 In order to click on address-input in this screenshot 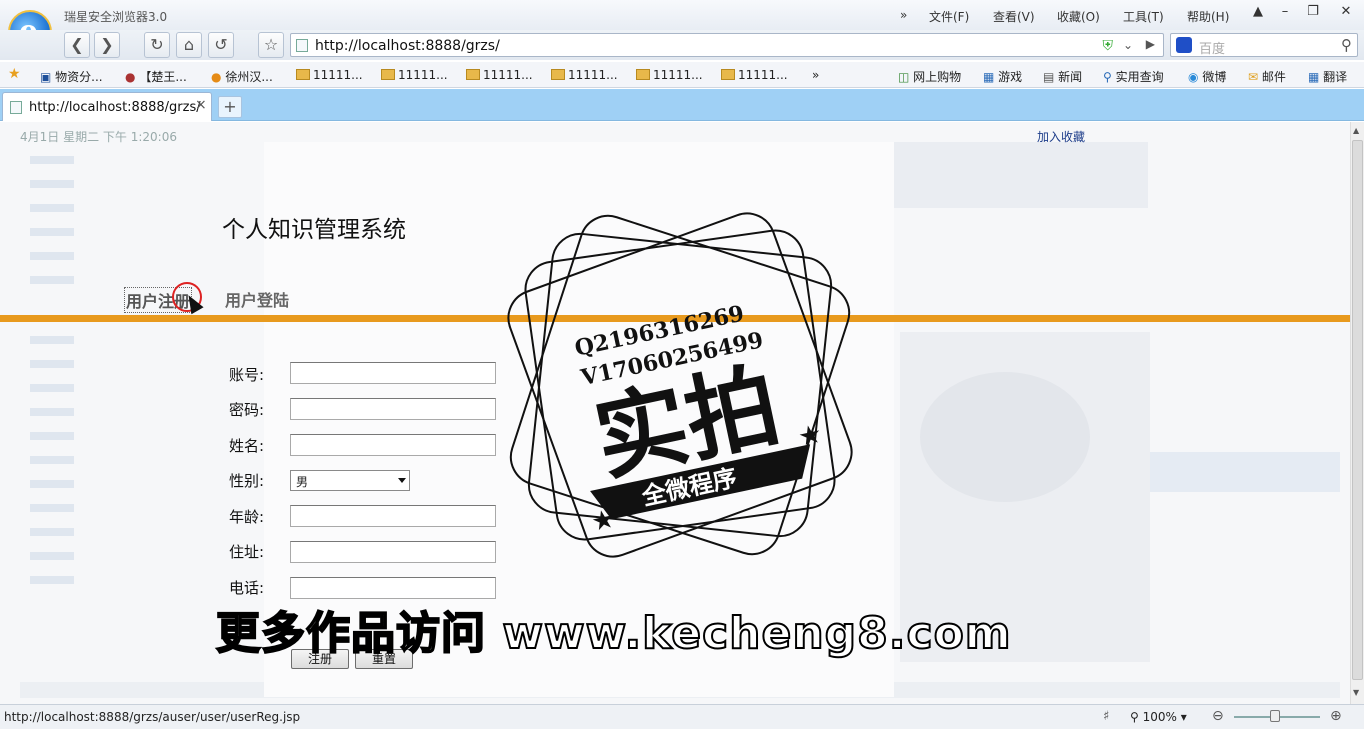, I will do `click(393, 552)`.